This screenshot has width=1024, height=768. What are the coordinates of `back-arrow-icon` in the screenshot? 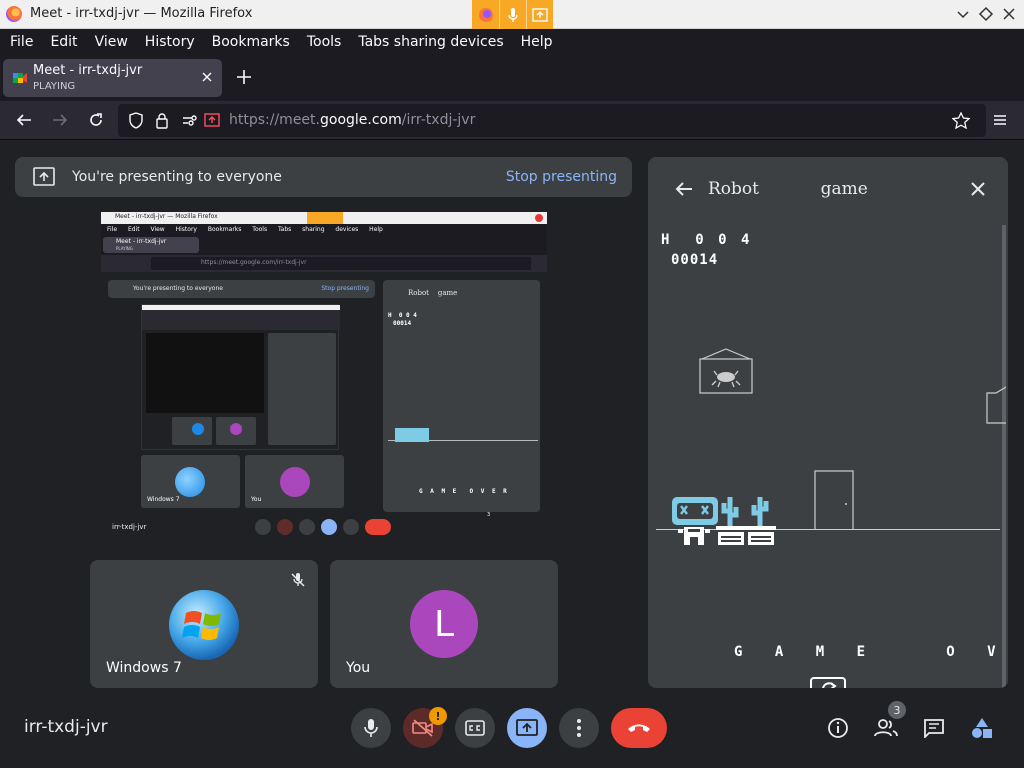 It's located at (684, 189).